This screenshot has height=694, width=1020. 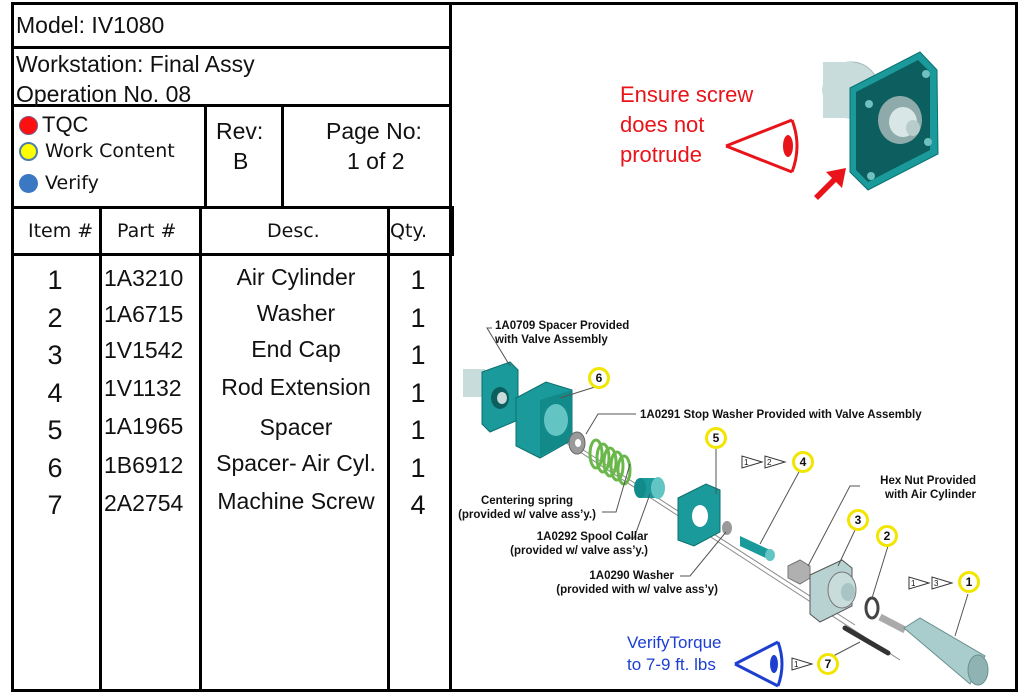 I want to click on red-arrow-icon, so click(x=830, y=184).